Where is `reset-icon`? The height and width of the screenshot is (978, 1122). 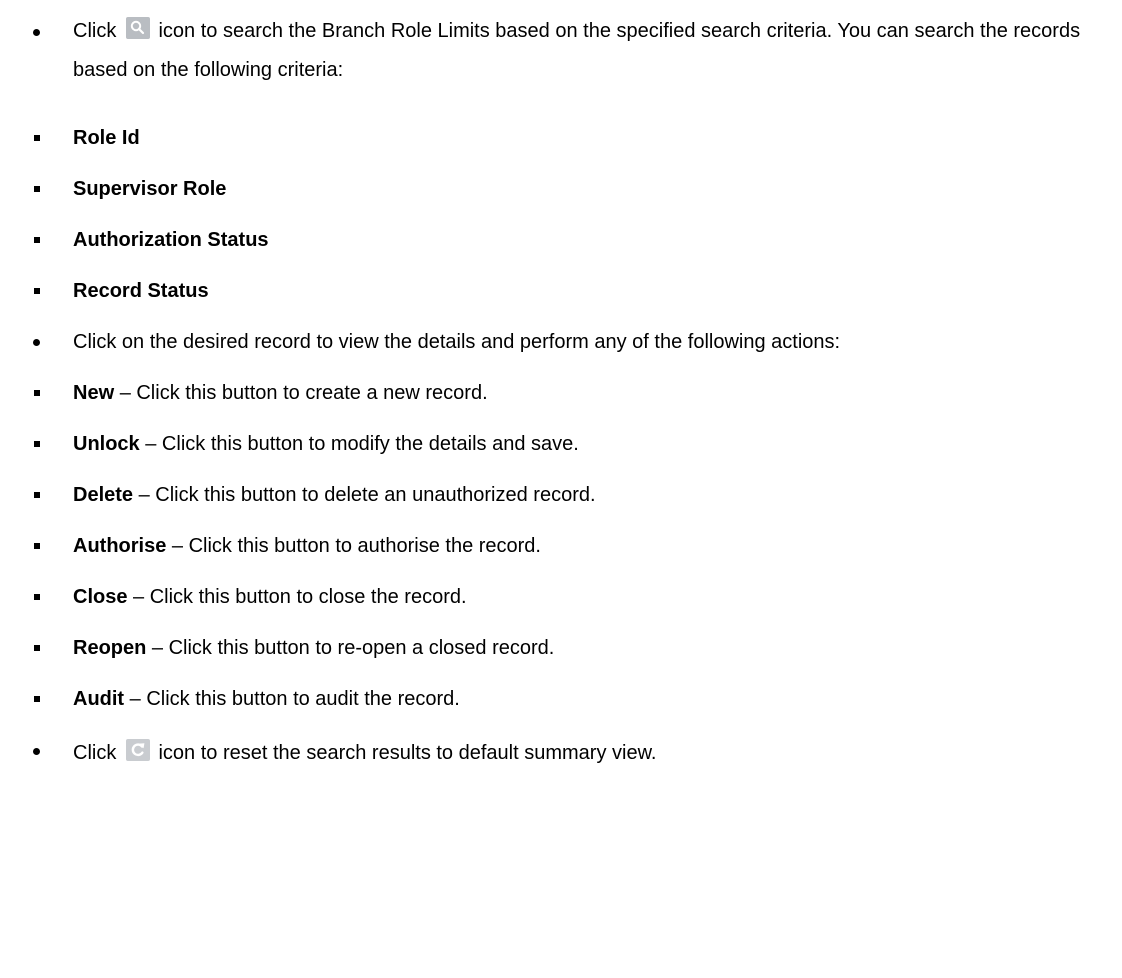 reset-icon is located at coordinates (137, 750).